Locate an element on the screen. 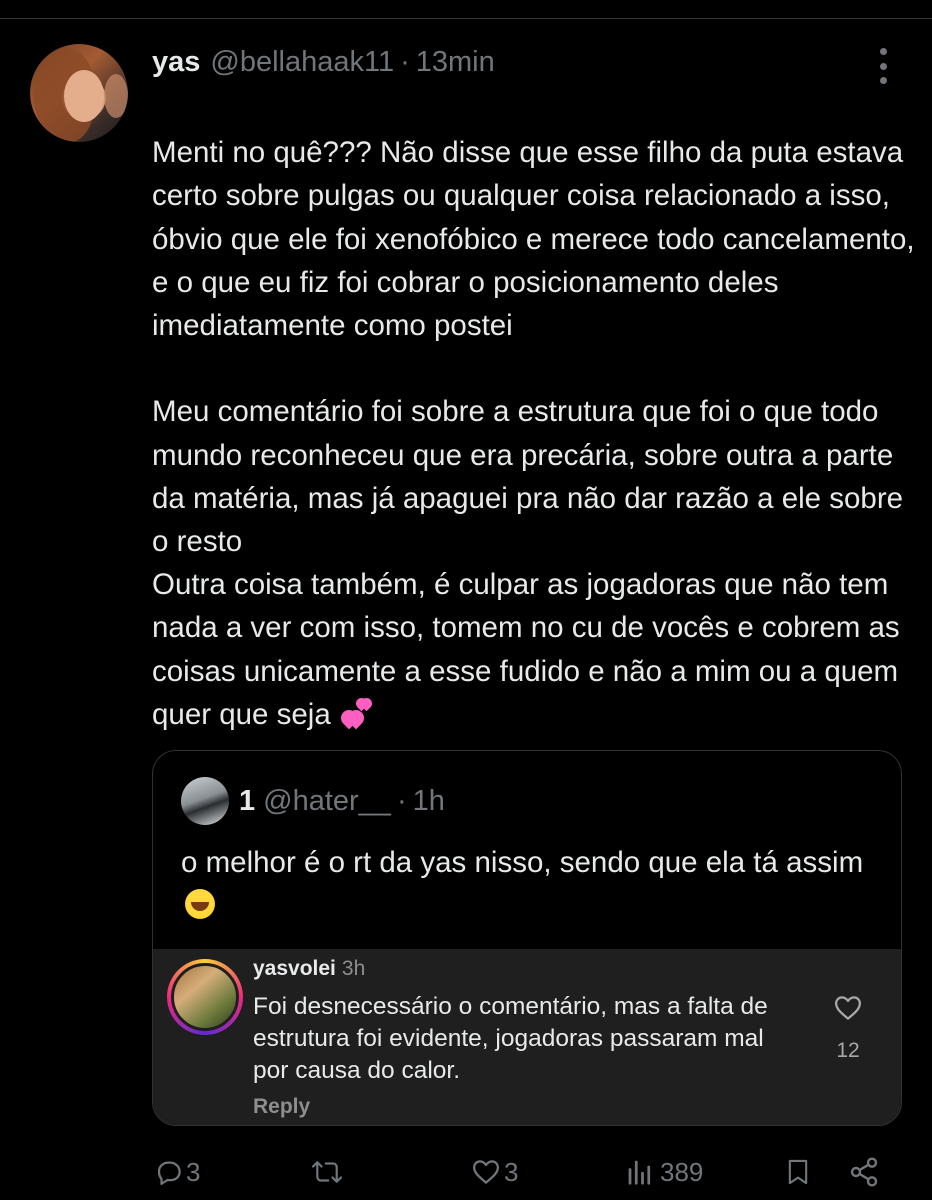 Image resolution: width=932 pixels, height=1200 pixels. avatar-face-secondary is located at coordinates (116, 96).